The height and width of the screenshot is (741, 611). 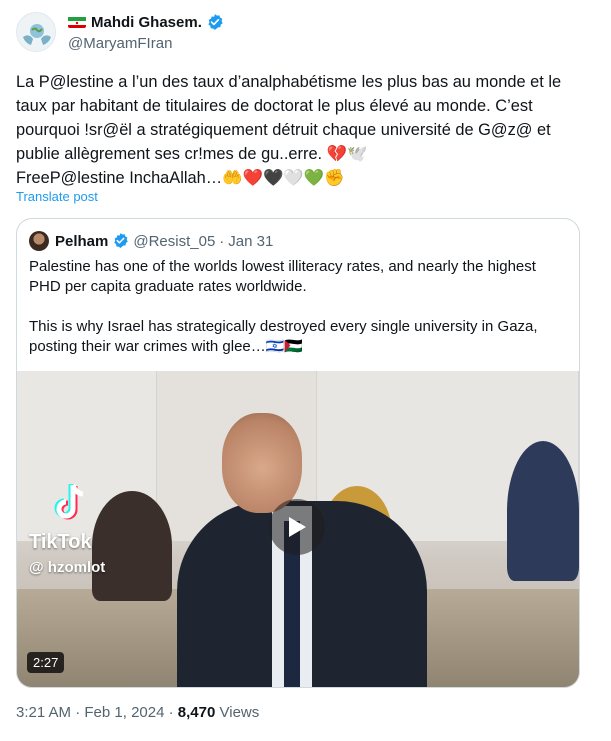 What do you see at coordinates (124, 712) in the screenshot?
I see `tweet-date: Feb 1, 2024` at bounding box center [124, 712].